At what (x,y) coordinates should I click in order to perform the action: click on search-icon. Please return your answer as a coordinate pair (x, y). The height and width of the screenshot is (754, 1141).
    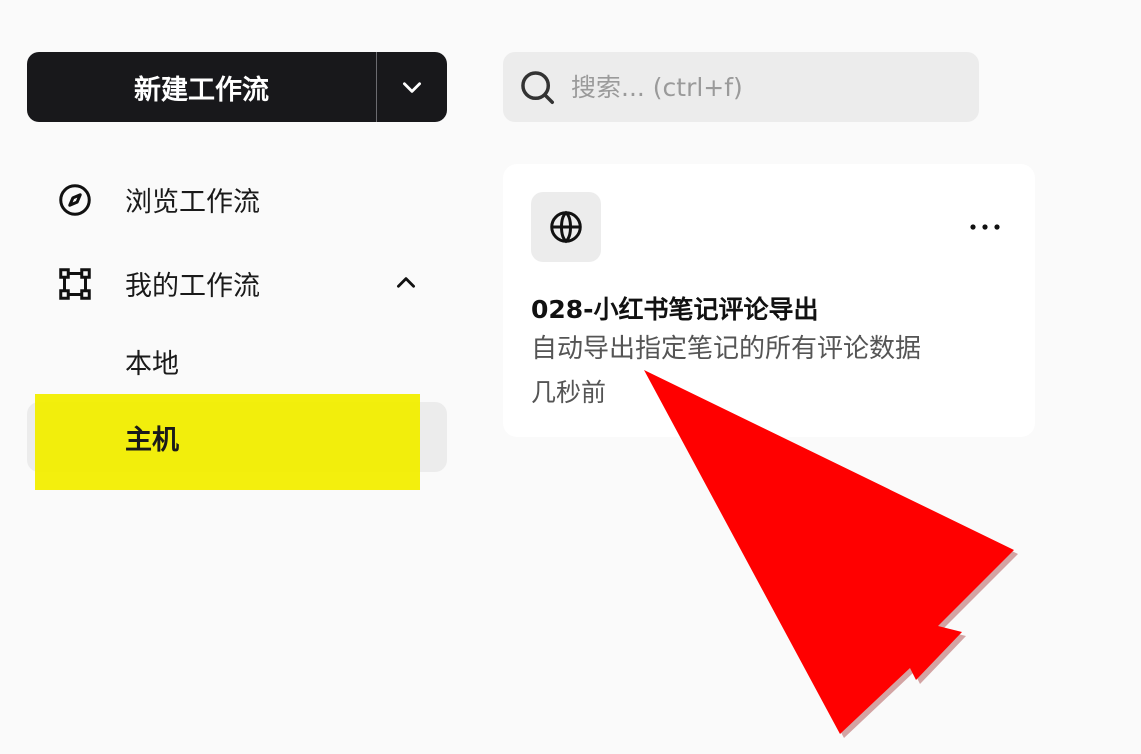
    Looking at the image, I should click on (537, 87).